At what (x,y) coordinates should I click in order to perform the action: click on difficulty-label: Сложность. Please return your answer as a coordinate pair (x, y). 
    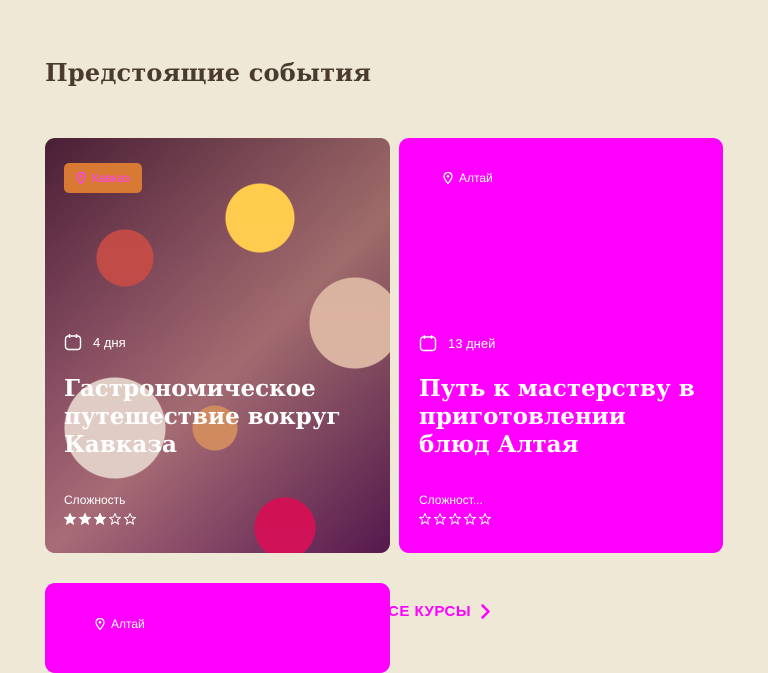
    Looking at the image, I should click on (95, 500).